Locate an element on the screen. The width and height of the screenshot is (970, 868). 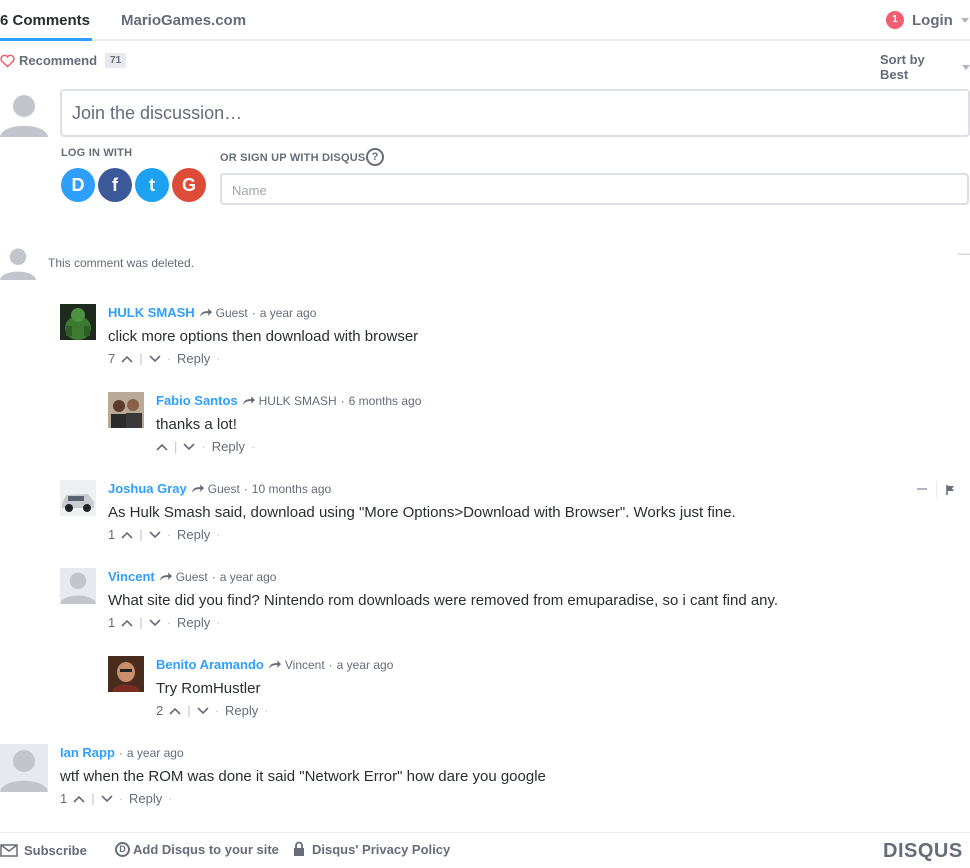
reply-to: HULK SMASH is located at coordinates (298, 401).